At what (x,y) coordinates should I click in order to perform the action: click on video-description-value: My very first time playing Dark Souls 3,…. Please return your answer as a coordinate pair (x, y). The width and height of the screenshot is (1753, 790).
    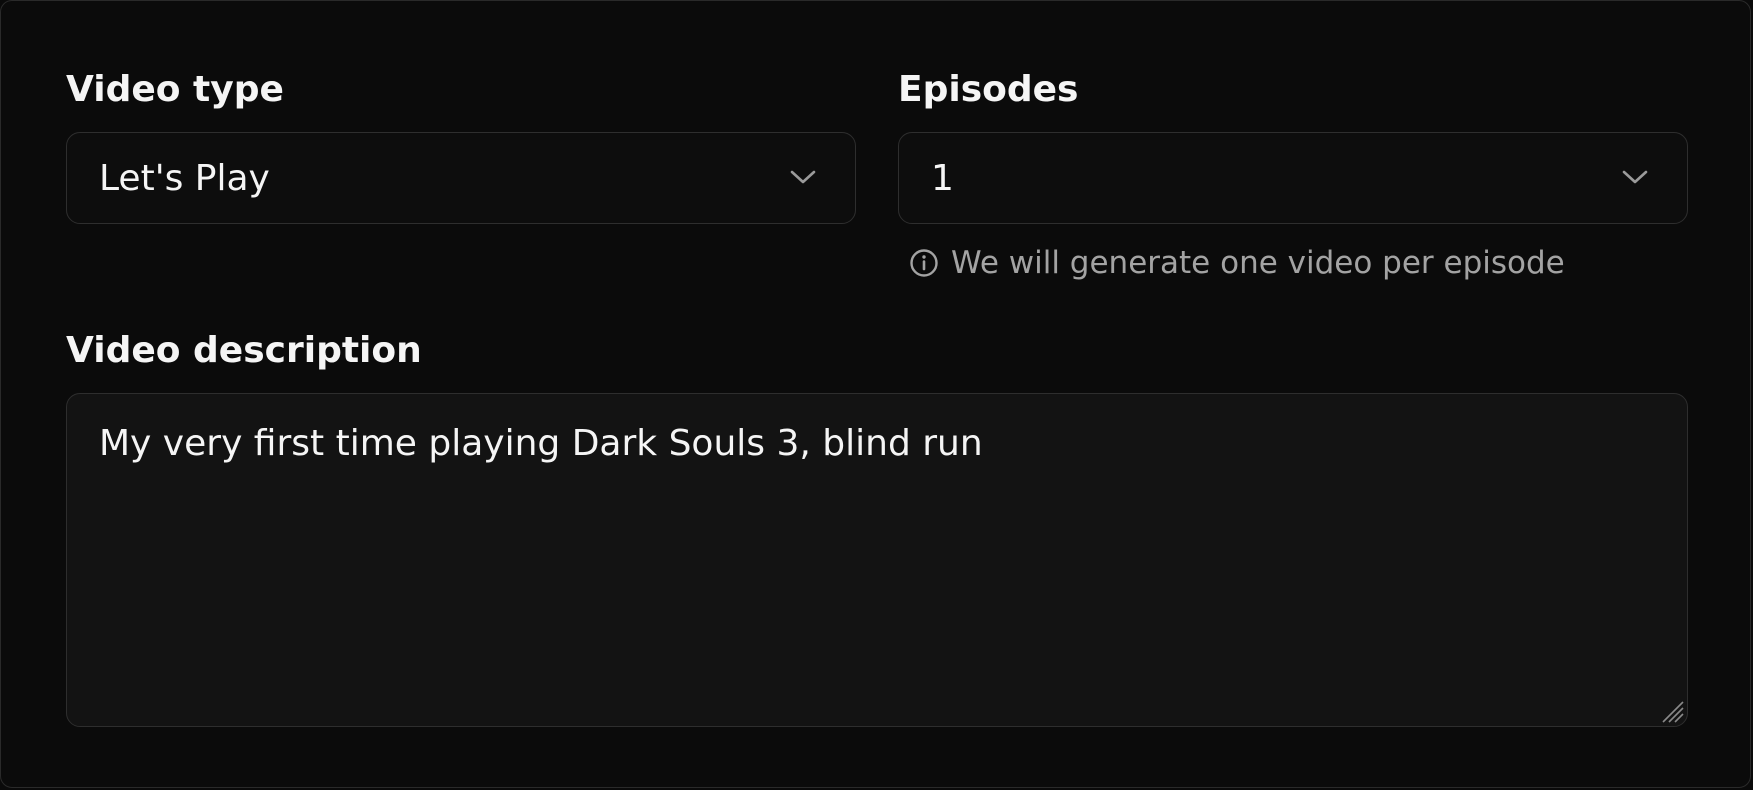
    Looking at the image, I should click on (541, 443).